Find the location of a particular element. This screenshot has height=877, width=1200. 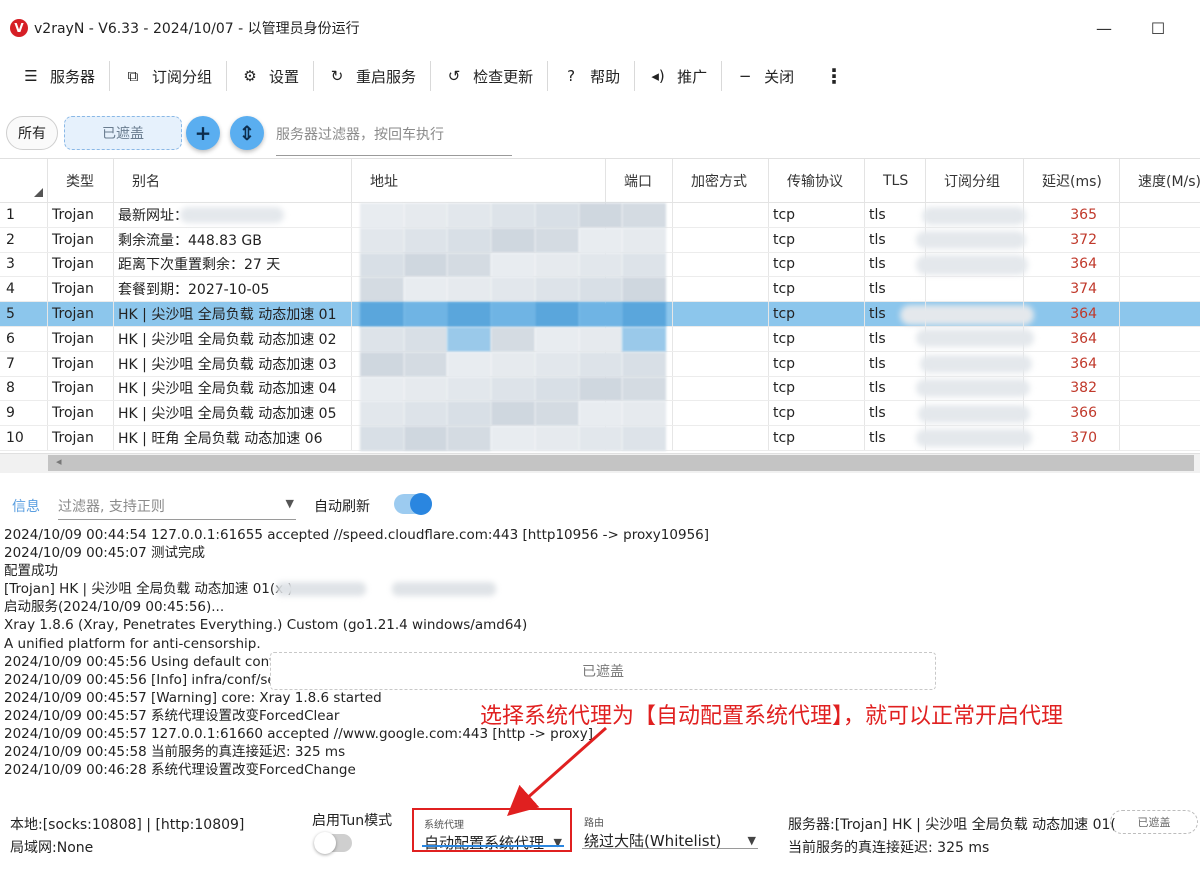

sort-group-button: ⇕ is located at coordinates (247, 133).